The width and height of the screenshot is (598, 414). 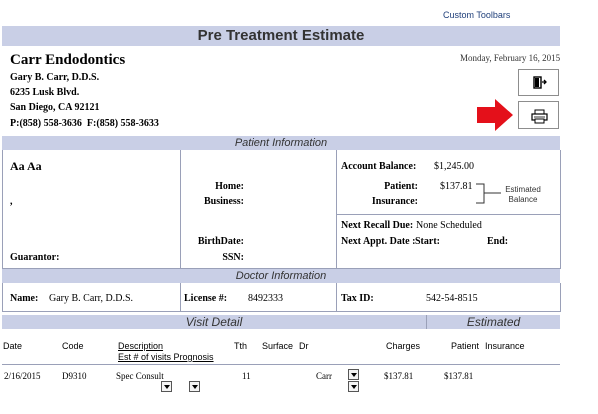 What do you see at coordinates (498, 241) in the screenshot?
I see `end-label: End:` at bounding box center [498, 241].